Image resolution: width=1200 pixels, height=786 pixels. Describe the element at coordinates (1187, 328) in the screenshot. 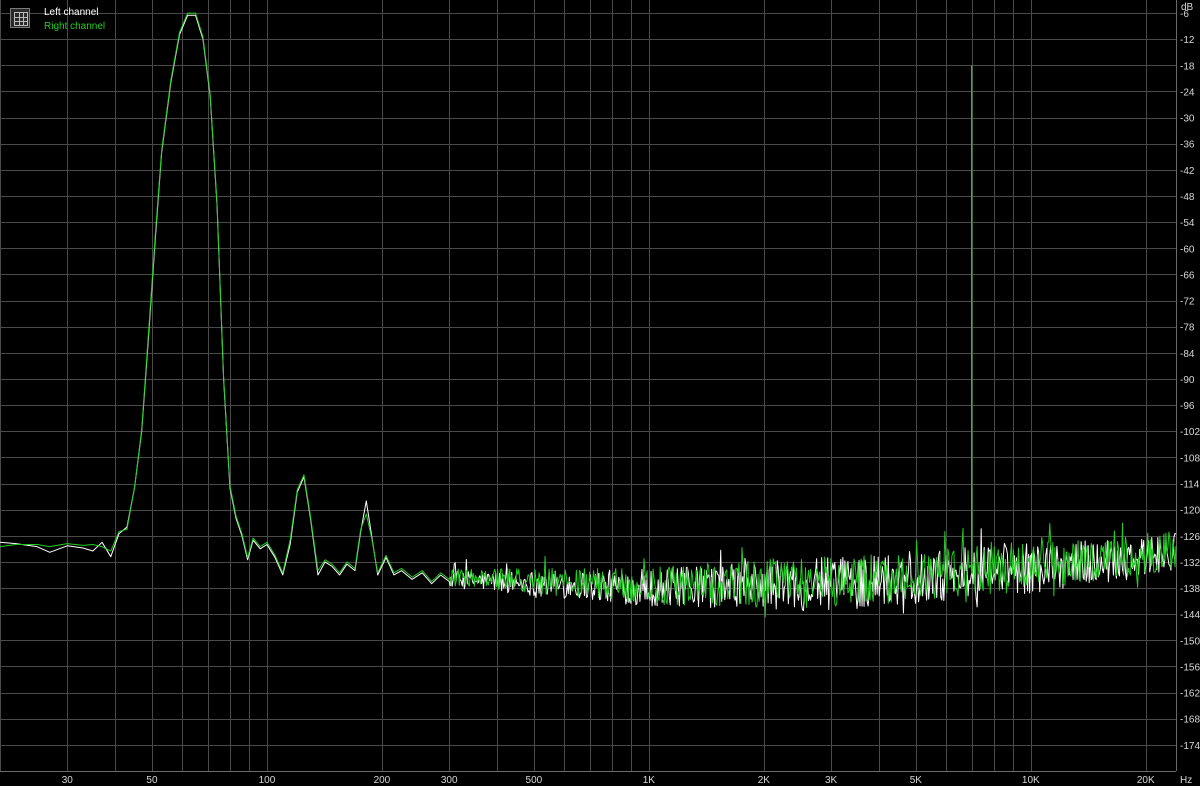

I see `y-tick-label: -78` at that location.